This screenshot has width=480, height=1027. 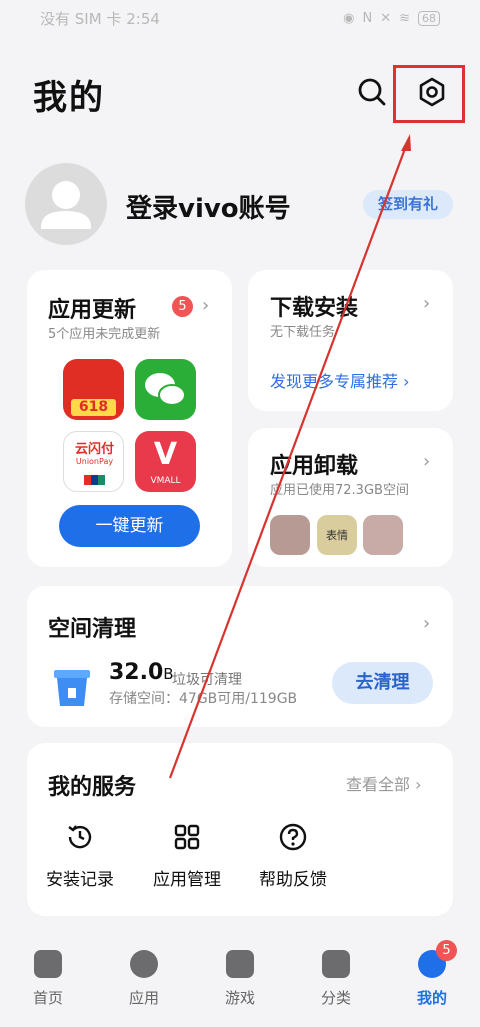 What do you see at coordinates (404, 18) in the screenshot?
I see `wifi-icon: ≋` at bounding box center [404, 18].